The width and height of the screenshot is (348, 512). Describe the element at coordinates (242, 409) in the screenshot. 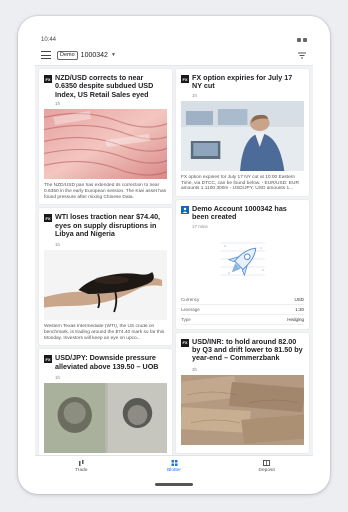

I see `inr-banknotes-image` at that location.